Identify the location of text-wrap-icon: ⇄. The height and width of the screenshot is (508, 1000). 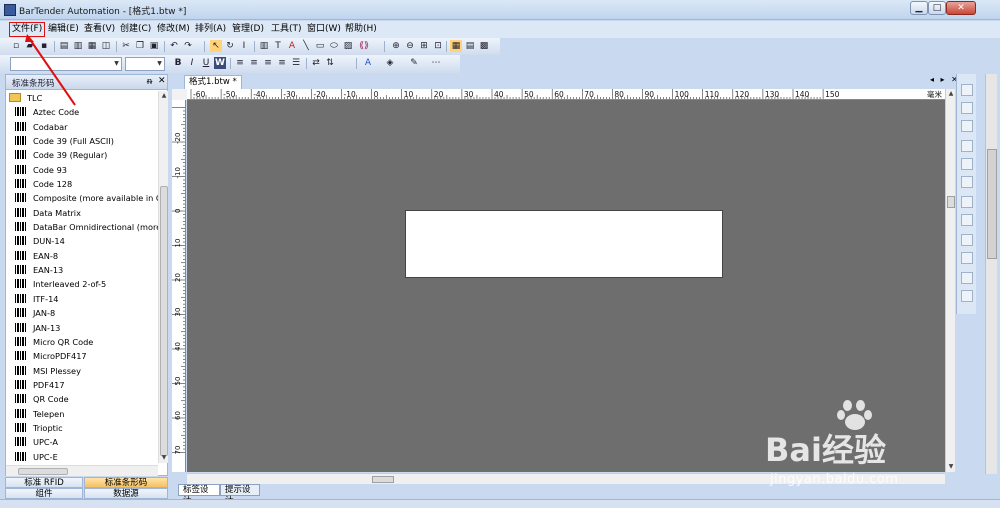
(316, 63).